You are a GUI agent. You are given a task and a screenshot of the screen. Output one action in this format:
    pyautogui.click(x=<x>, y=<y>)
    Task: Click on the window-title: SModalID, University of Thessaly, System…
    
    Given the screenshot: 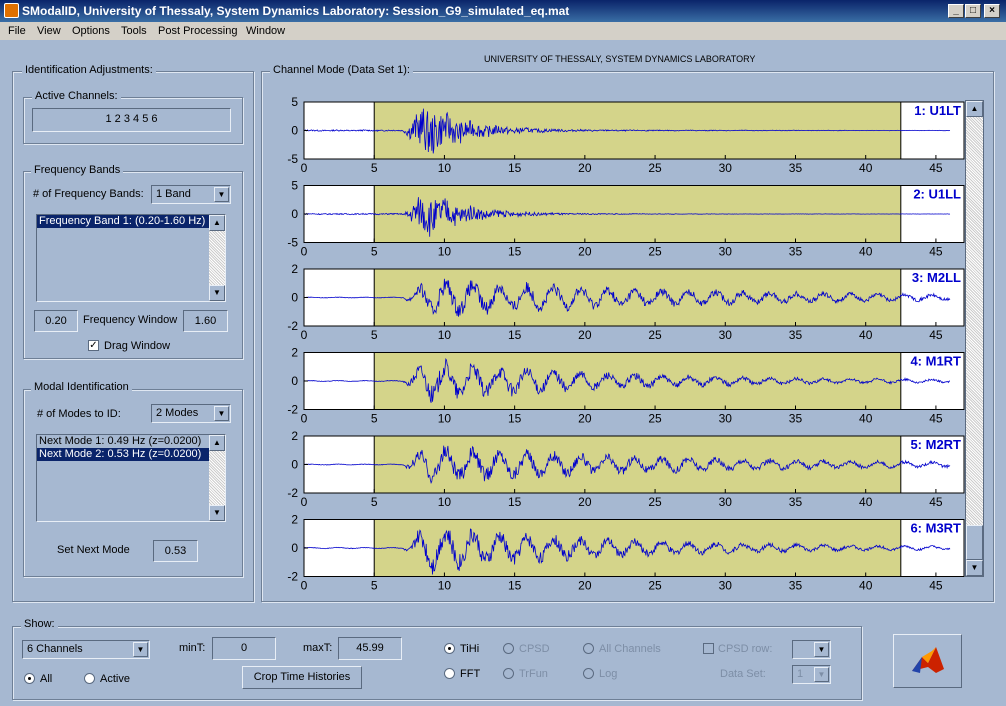 What is the action you would take?
    pyautogui.click(x=296, y=11)
    